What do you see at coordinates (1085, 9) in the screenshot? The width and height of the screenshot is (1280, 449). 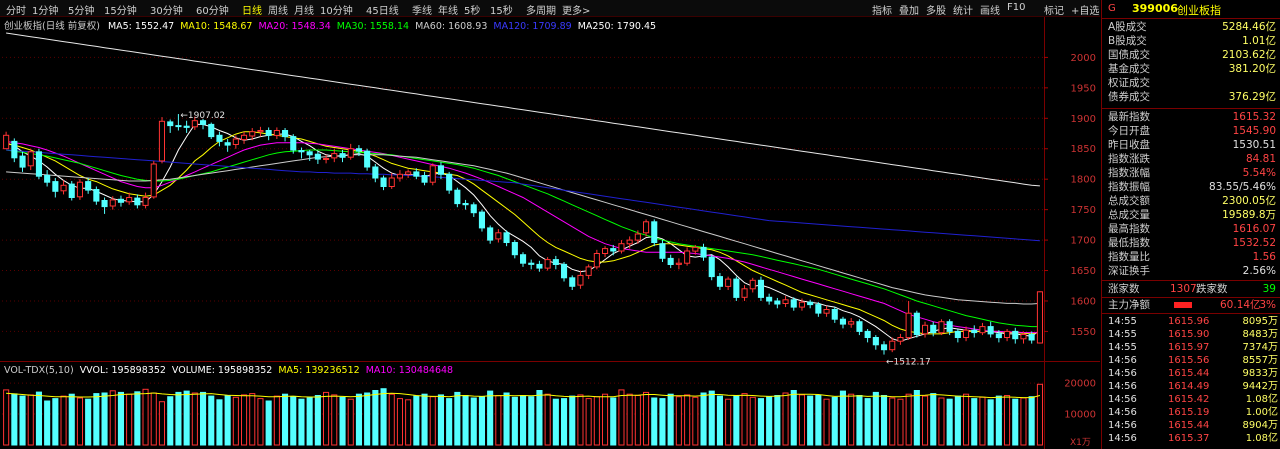 I see `toolbar-button: +自选` at bounding box center [1085, 9].